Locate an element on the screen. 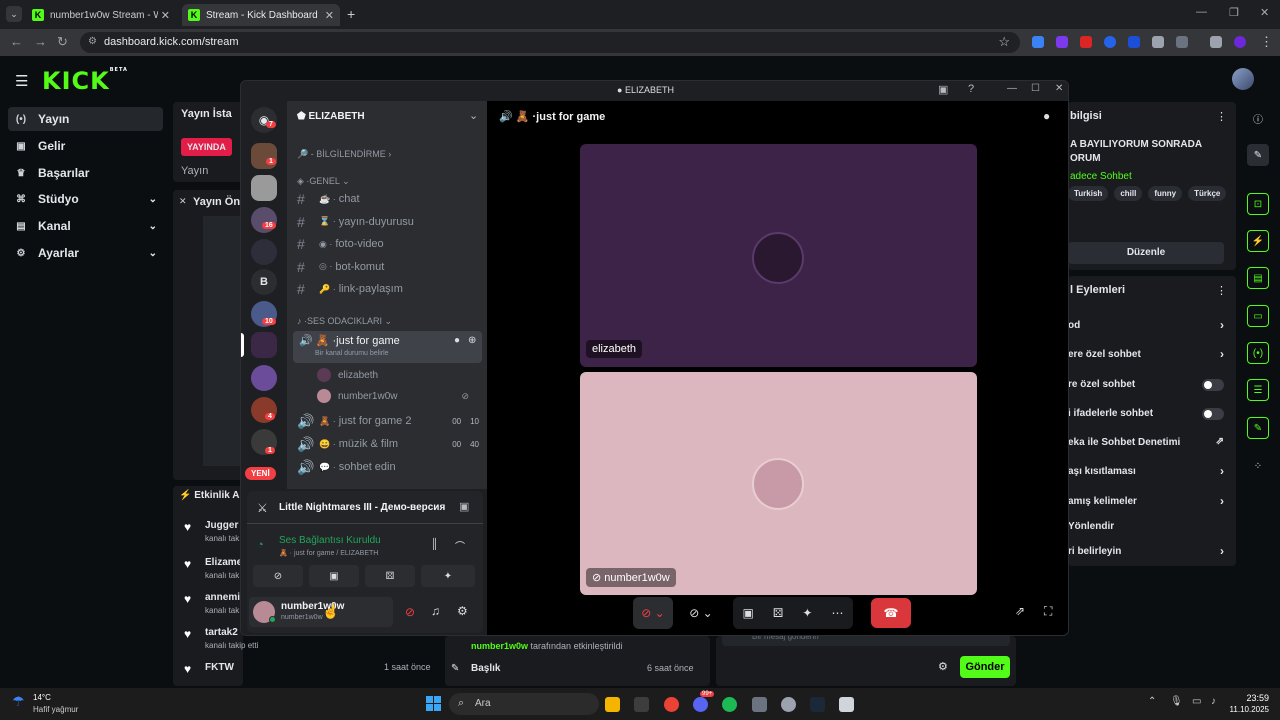  sidebar-item-basarilar: ♛ Başarılar is located at coordinates (85, 173).